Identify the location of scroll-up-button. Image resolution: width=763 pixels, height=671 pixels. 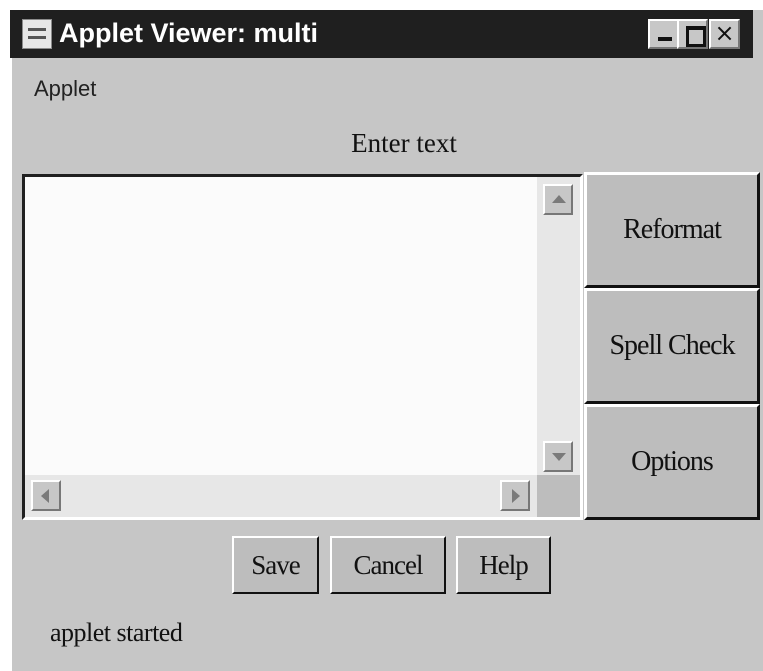
(558, 199).